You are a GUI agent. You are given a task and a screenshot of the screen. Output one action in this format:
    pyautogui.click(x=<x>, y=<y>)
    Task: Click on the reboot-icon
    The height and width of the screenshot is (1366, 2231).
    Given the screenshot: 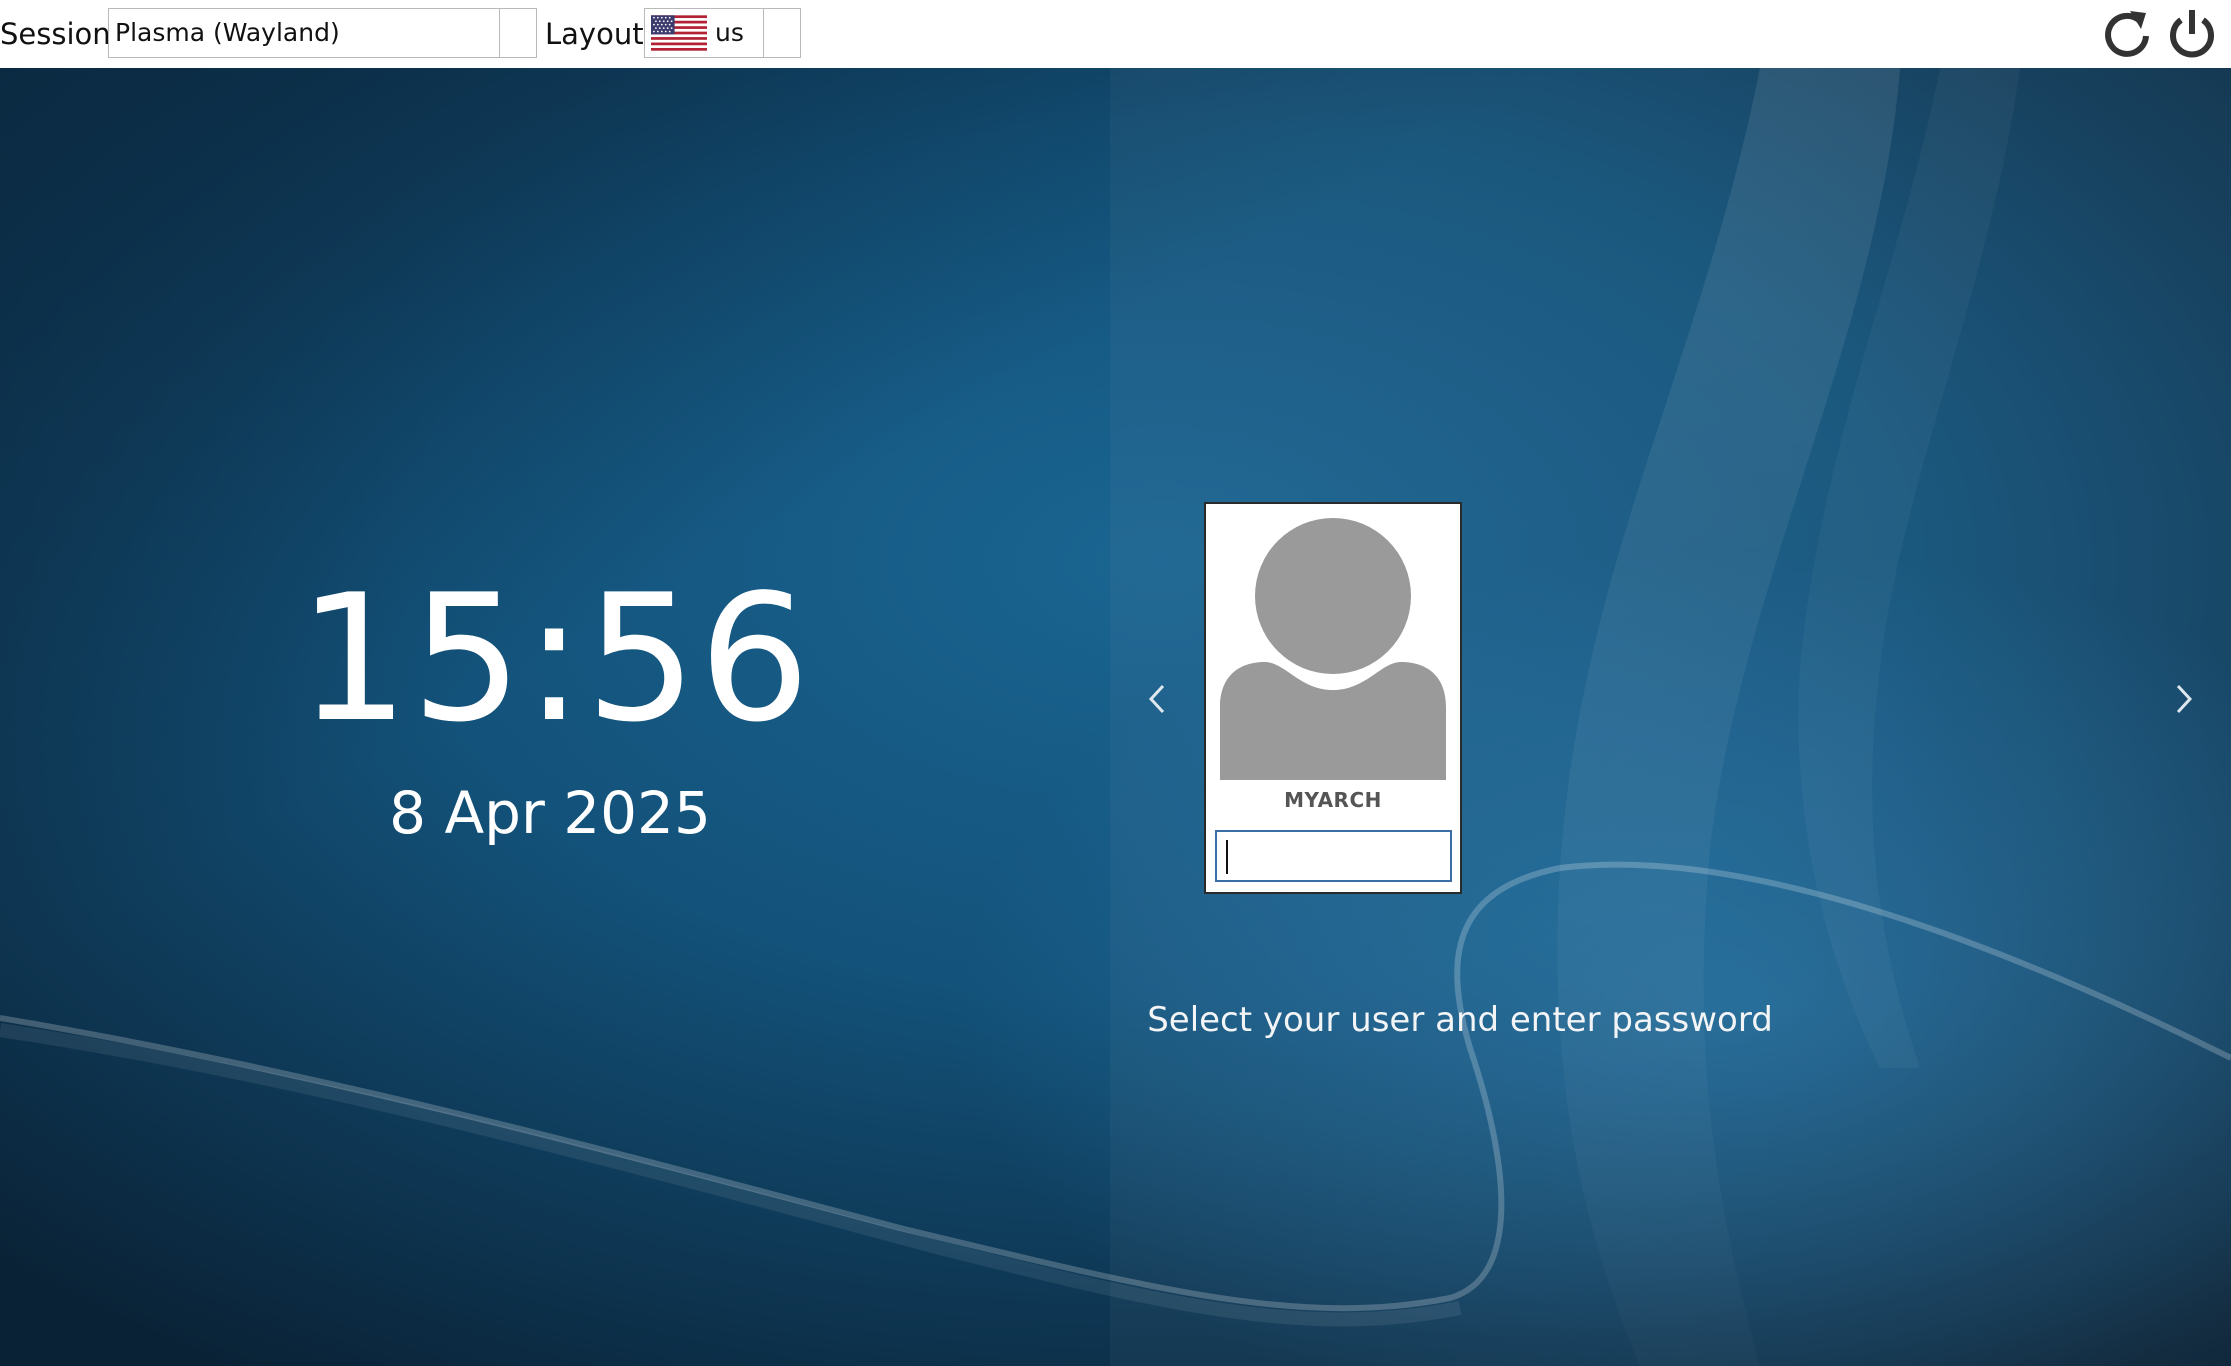 What is the action you would take?
    pyautogui.click(x=2127, y=34)
    